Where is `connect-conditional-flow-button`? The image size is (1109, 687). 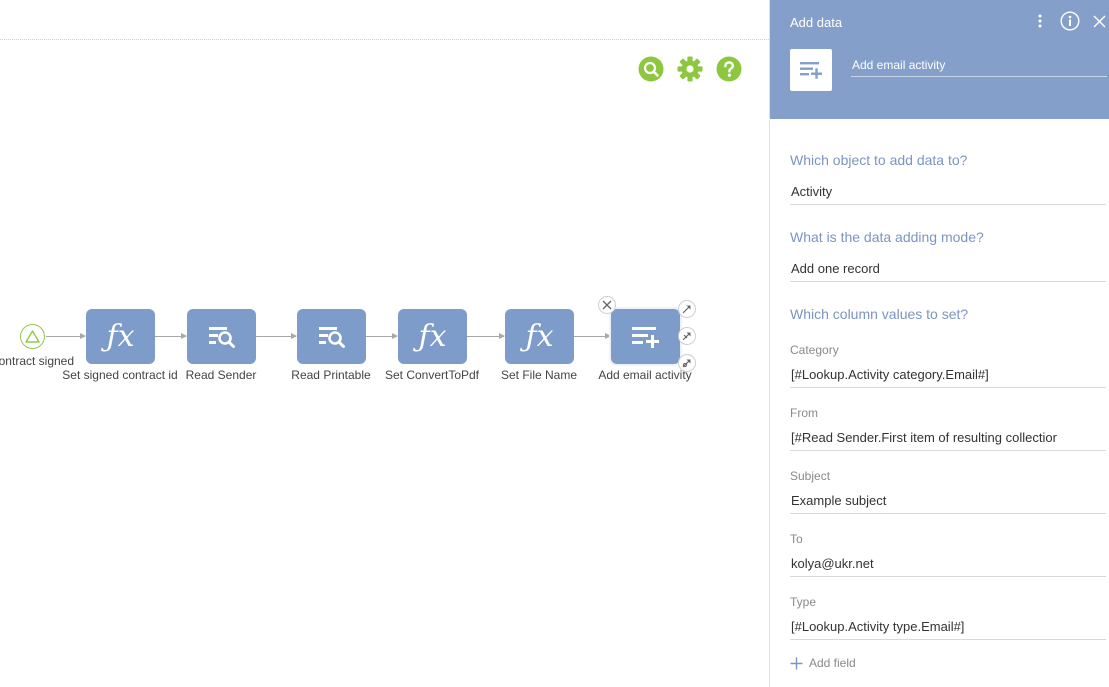
connect-conditional-flow-button is located at coordinates (687, 336).